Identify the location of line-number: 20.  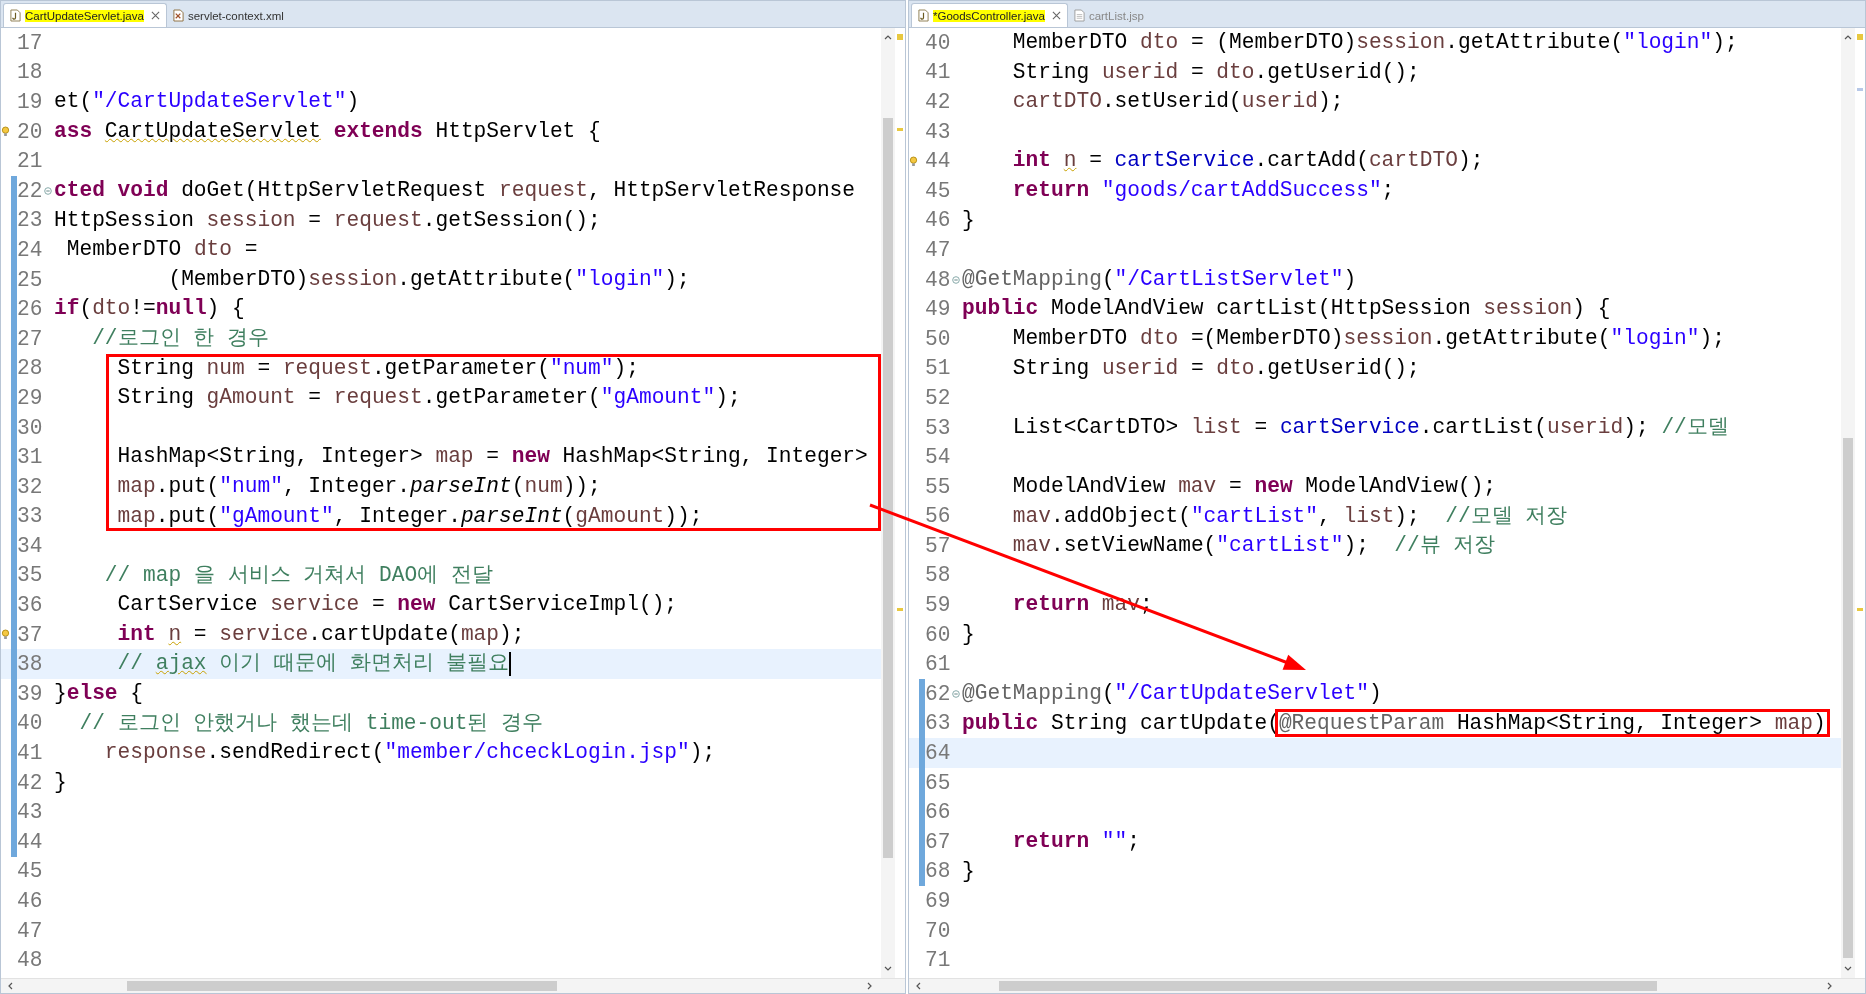
(30, 131).